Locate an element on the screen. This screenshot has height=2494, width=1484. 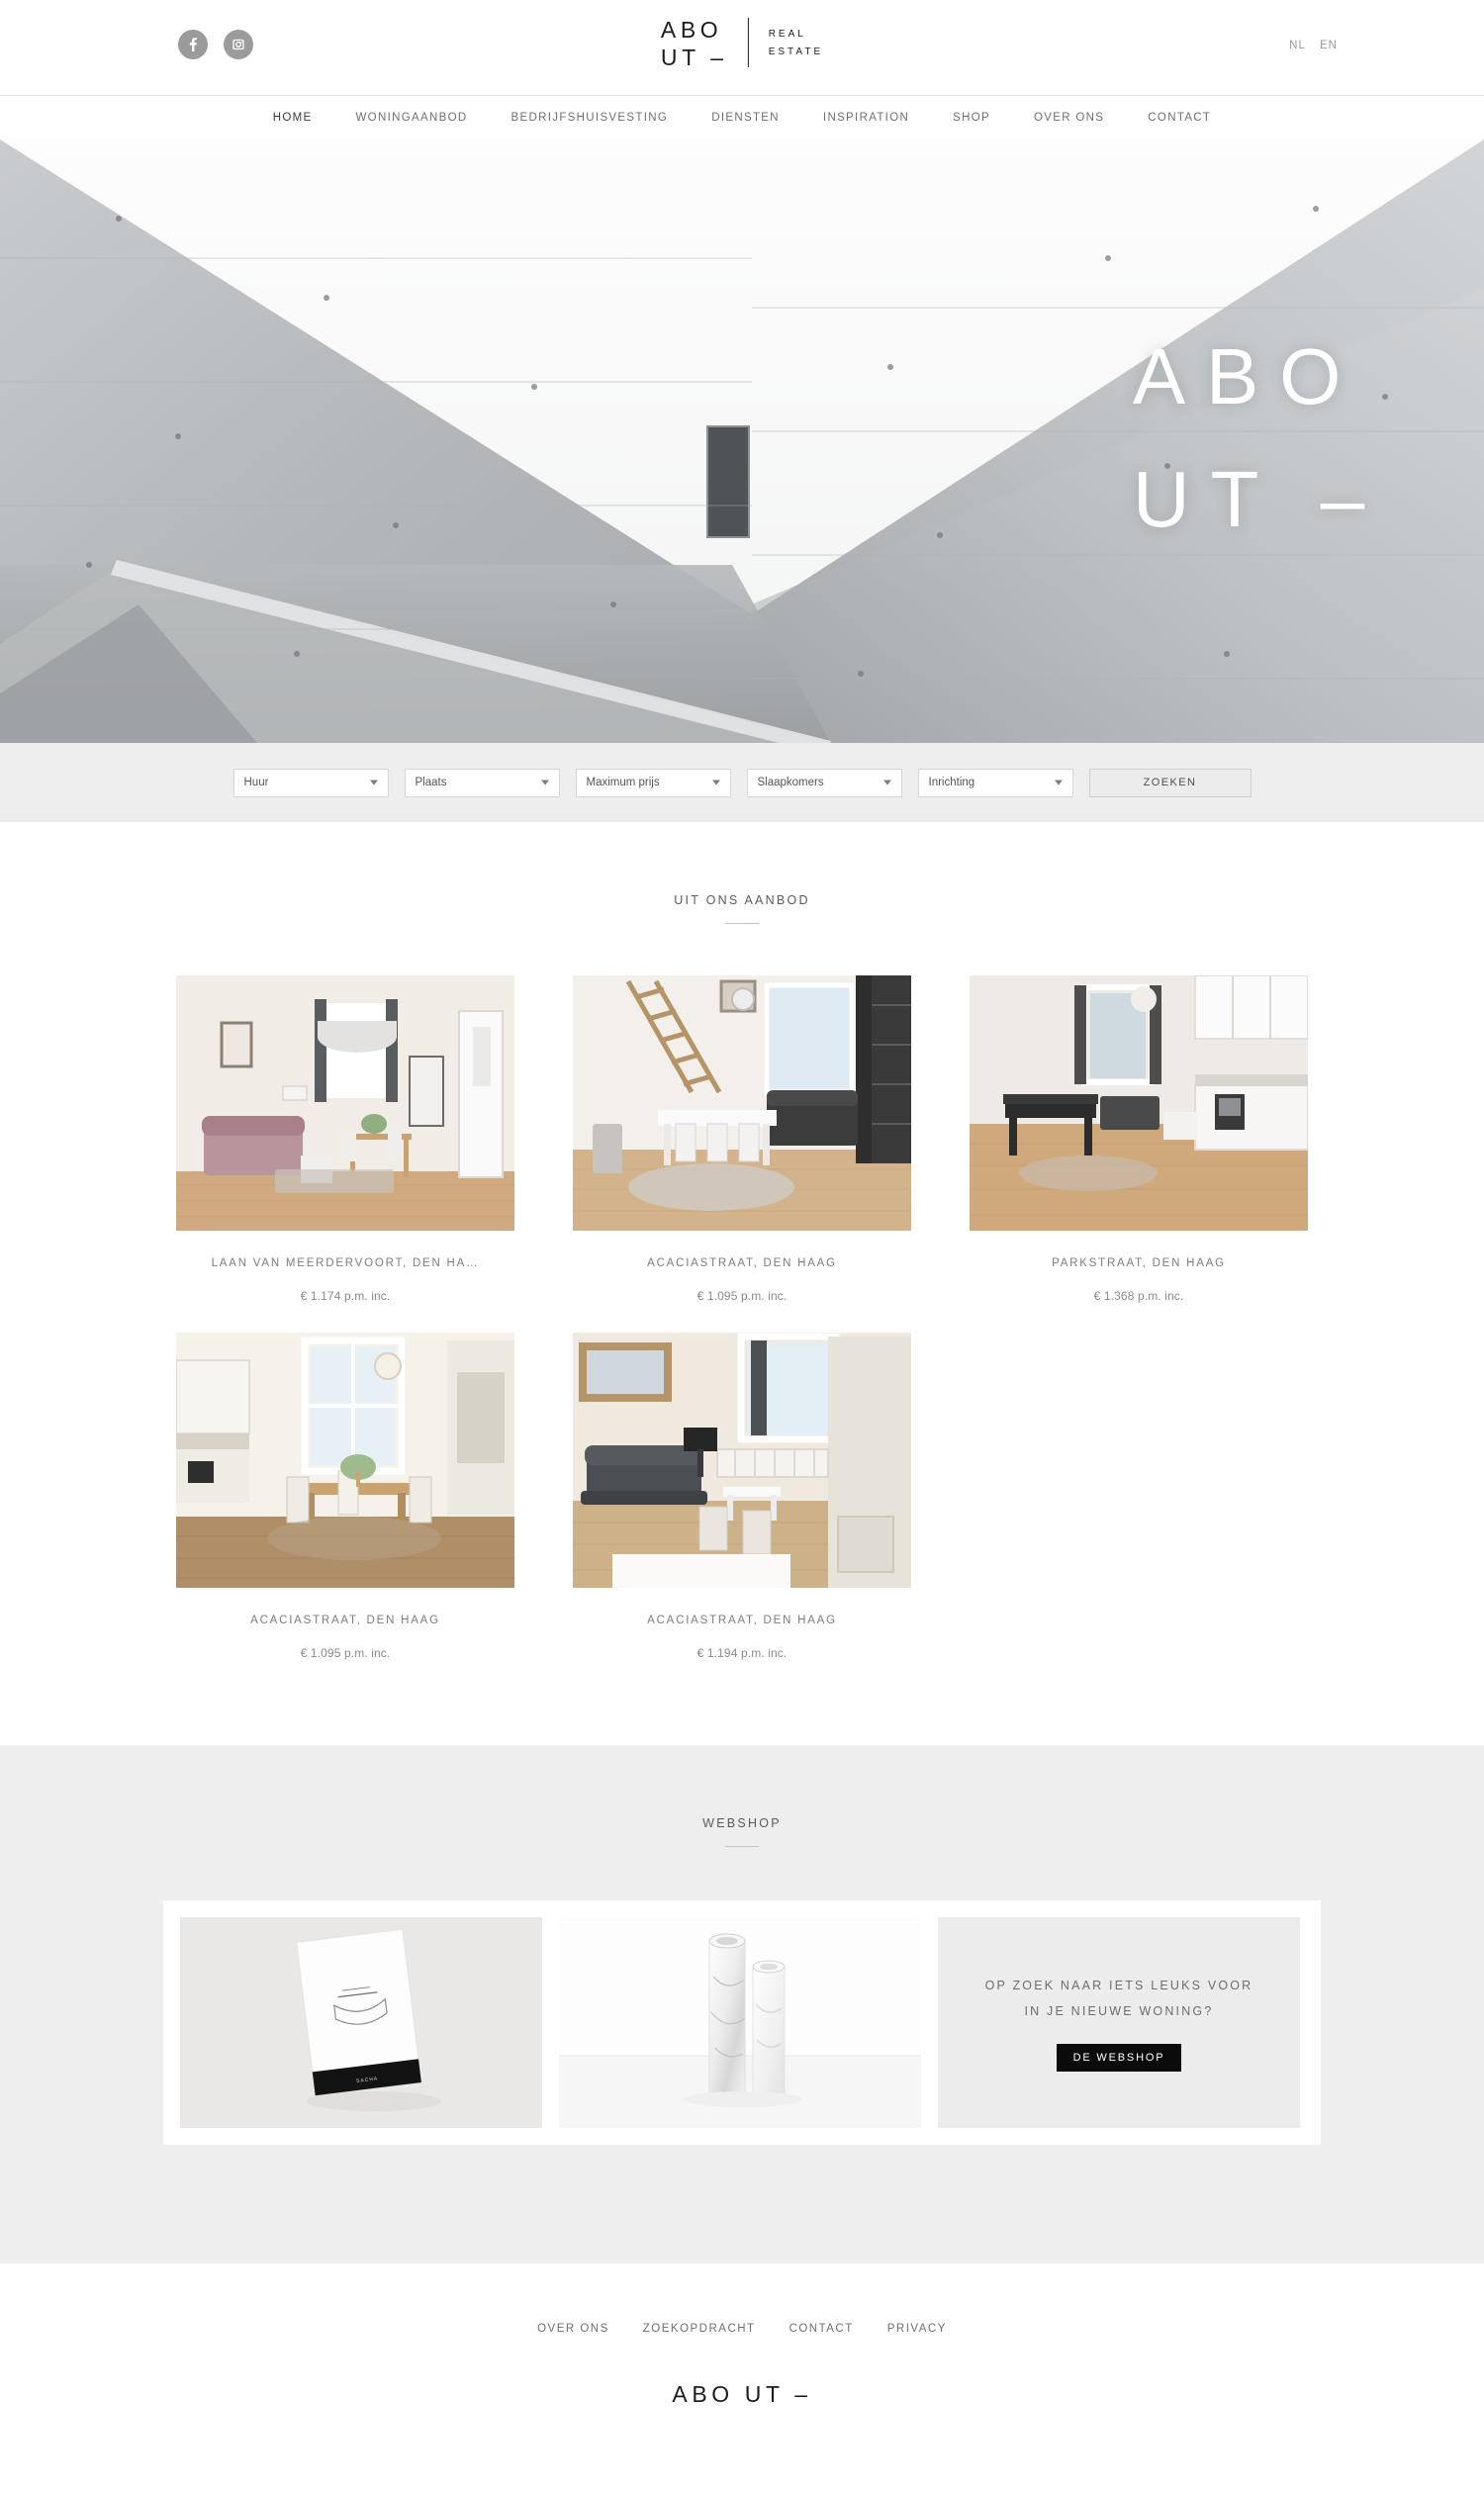
nav-item-over-ons: OVER ONS is located at coordinates (1069, 118).